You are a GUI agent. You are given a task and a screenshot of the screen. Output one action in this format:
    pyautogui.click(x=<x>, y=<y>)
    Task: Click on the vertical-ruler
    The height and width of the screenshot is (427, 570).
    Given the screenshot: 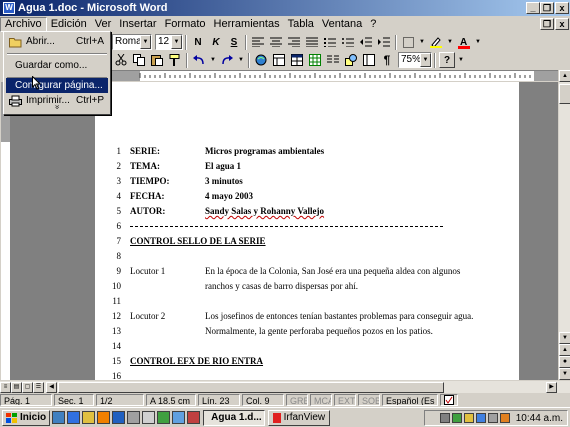 What is the action you would take?
    pyautogui.click(x=5, y=231)
    